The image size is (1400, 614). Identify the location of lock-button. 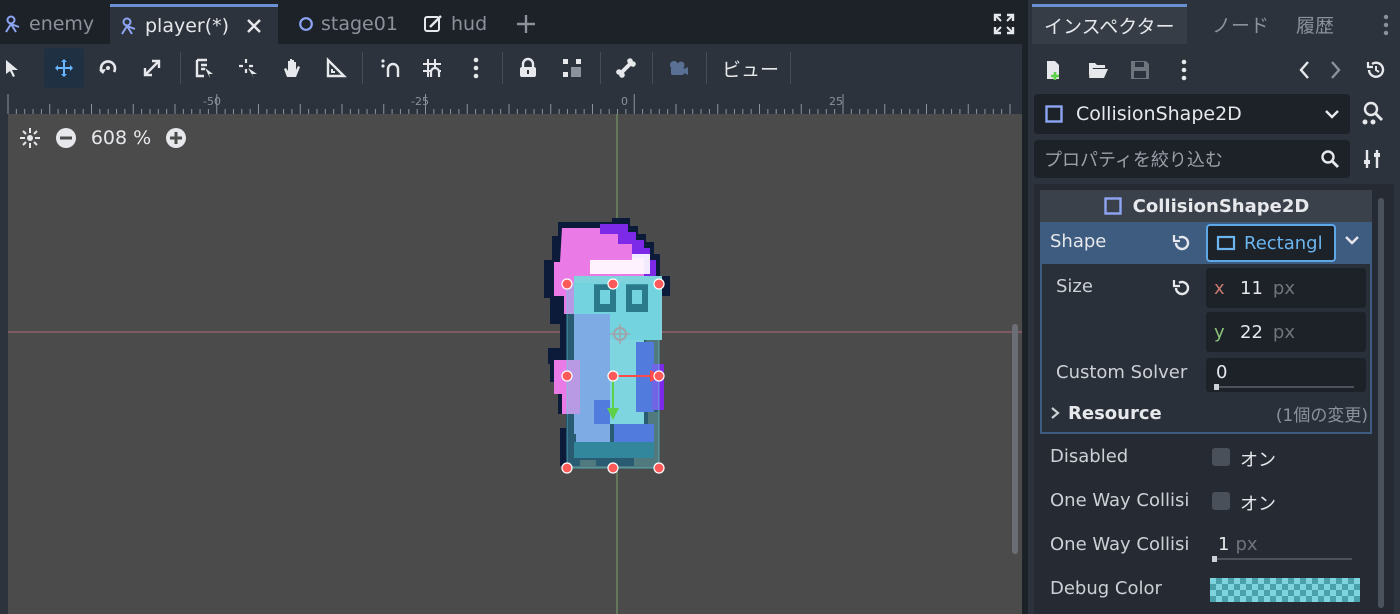
(528, 68).